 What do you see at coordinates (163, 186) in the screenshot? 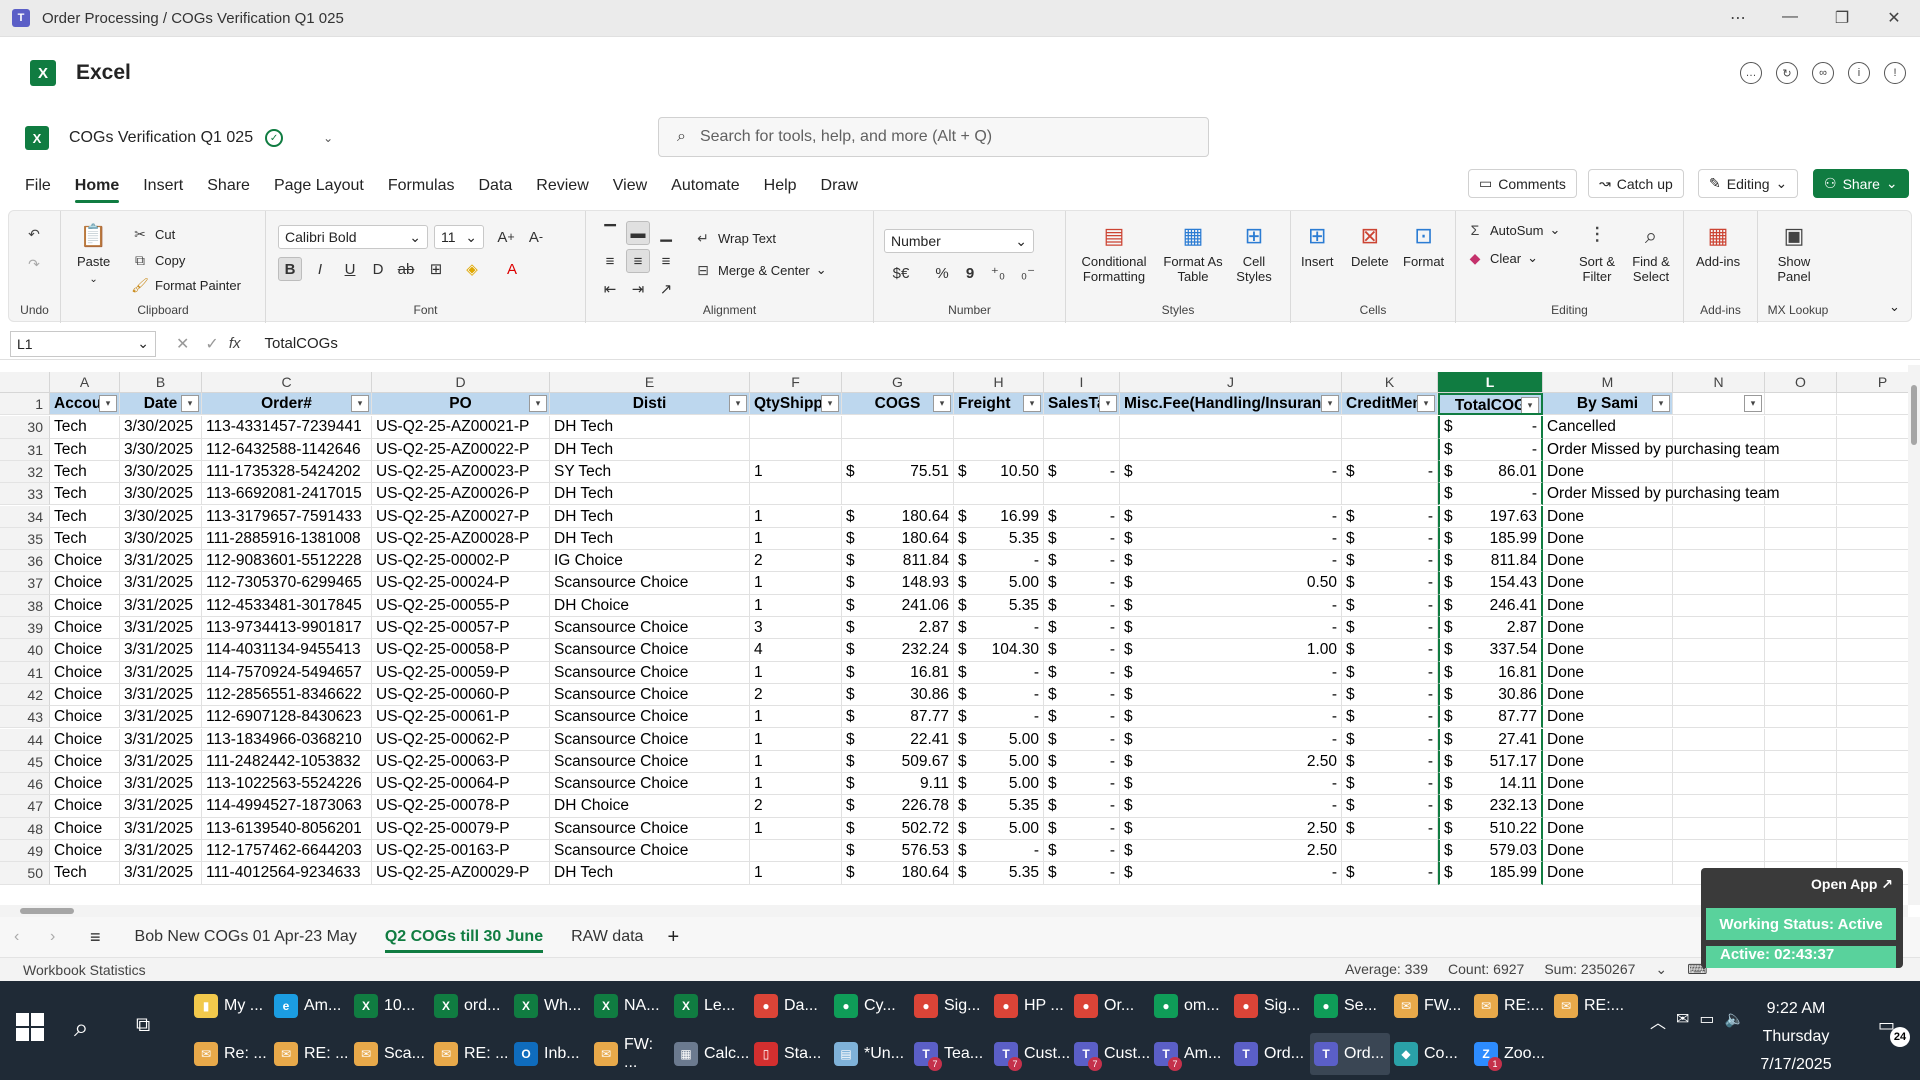
I see `tab-insert: Insert` at bounding box center [163, 186].